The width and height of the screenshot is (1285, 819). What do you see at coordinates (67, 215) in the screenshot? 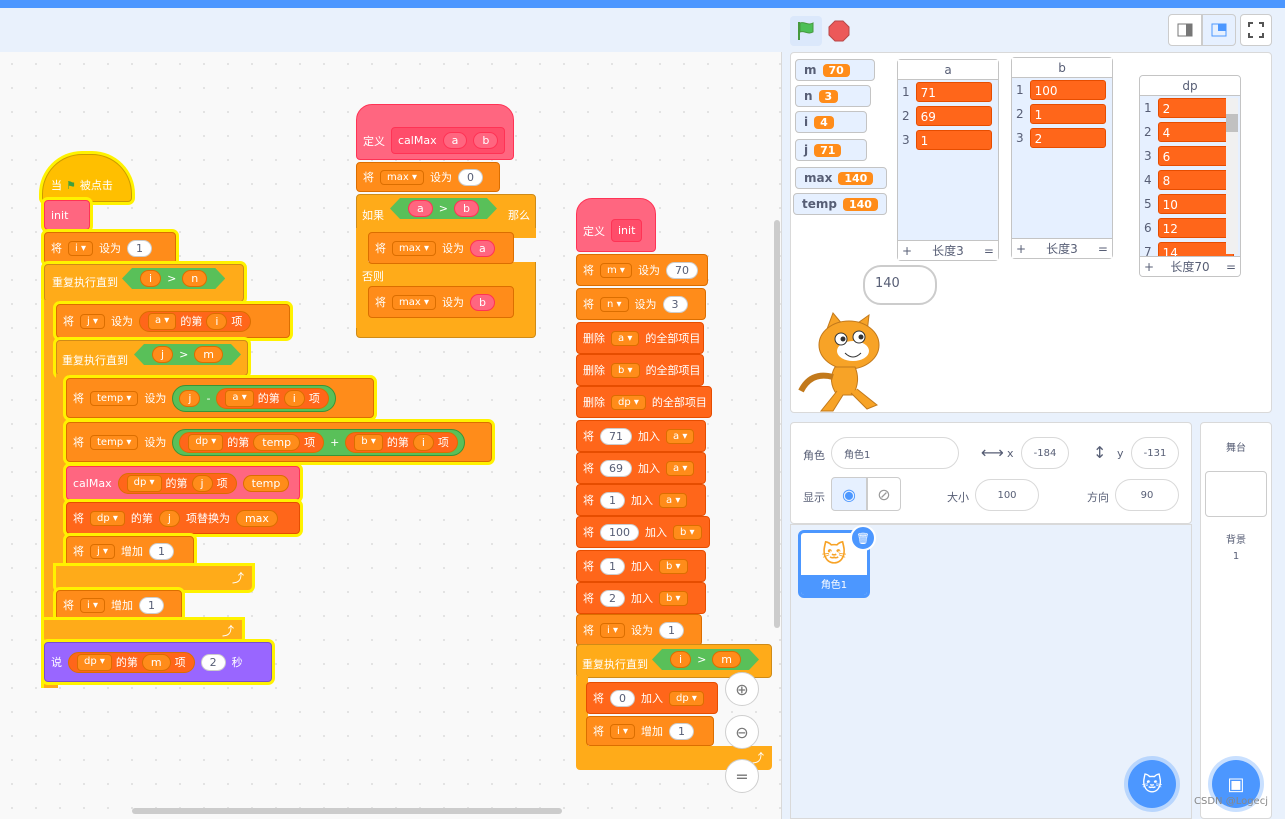
I see `init-call-block: init` at bounding box center [67, 215].